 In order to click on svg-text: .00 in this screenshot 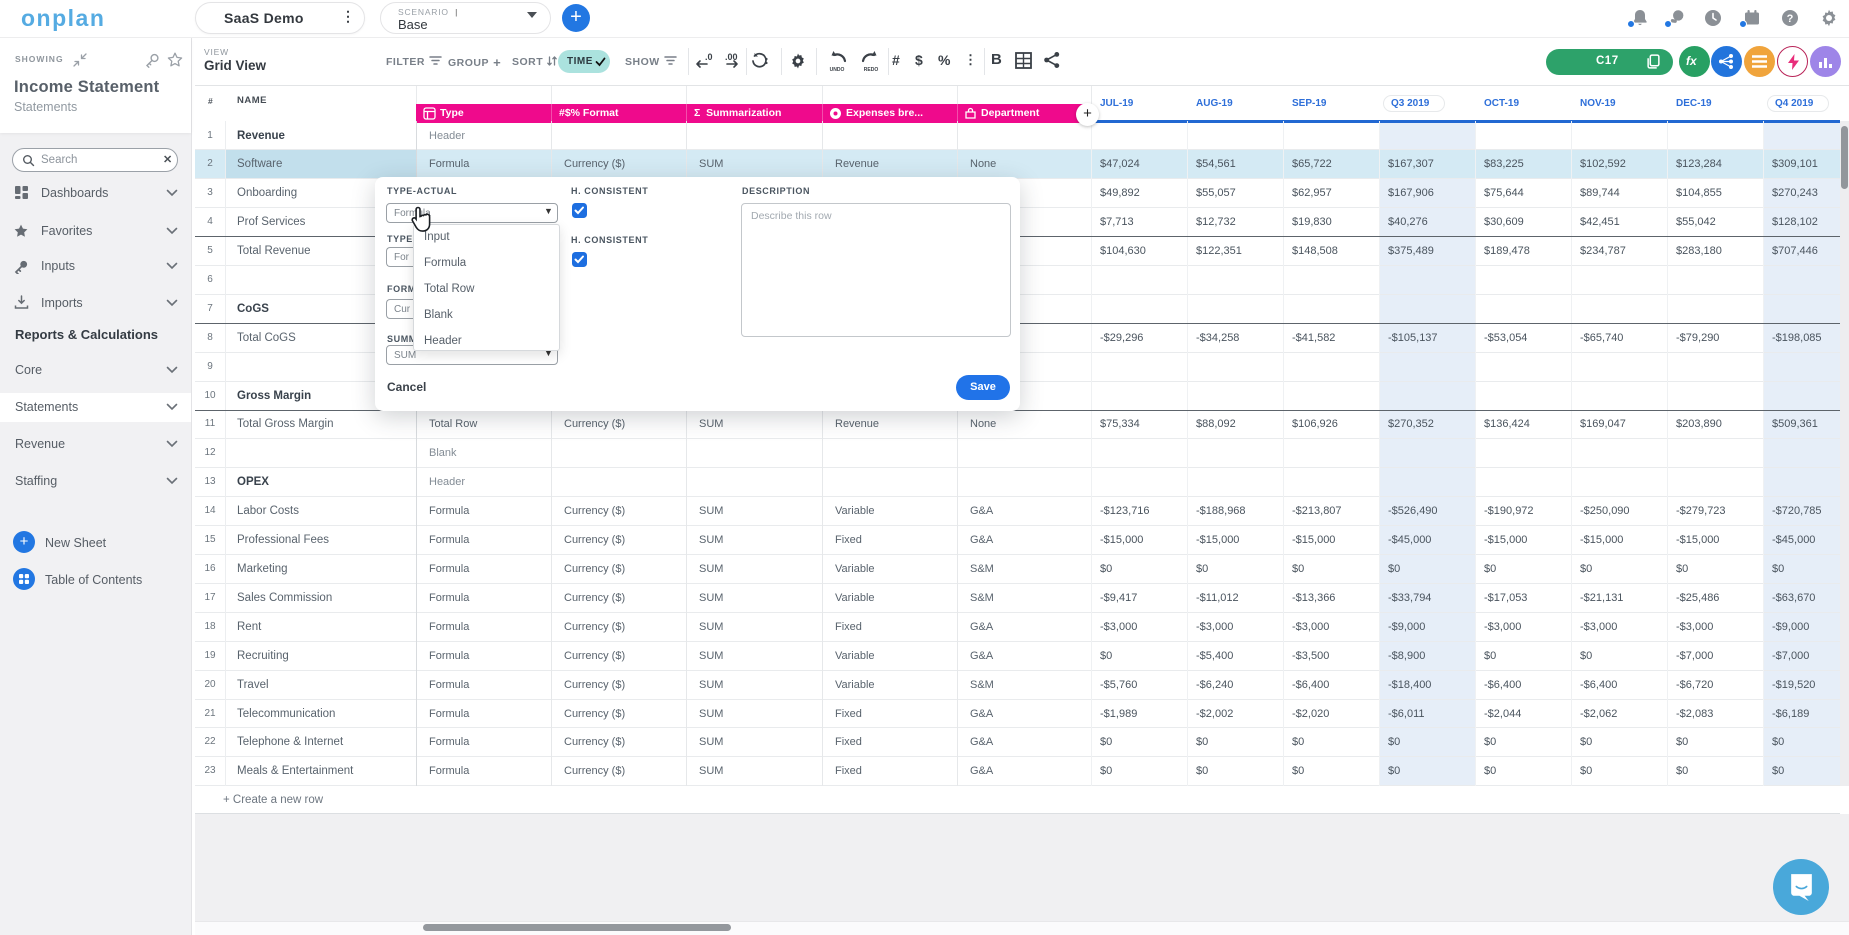, I will do `click(731, 57)`.